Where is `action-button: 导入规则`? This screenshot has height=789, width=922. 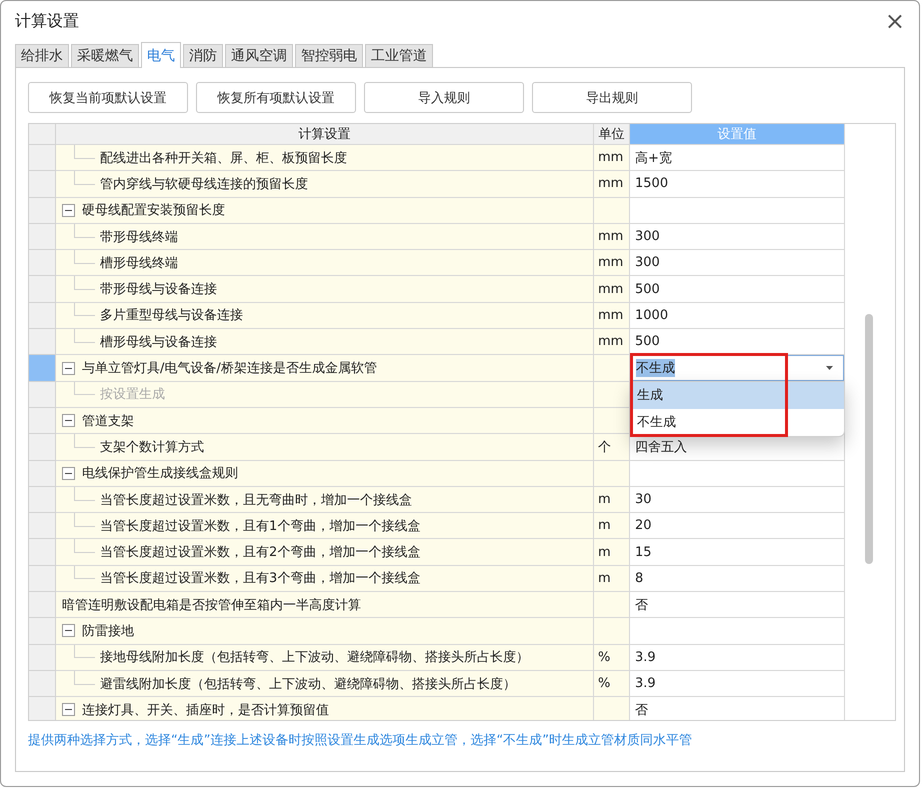 action-button: 导入规则 is located at coordinates (444, 97).